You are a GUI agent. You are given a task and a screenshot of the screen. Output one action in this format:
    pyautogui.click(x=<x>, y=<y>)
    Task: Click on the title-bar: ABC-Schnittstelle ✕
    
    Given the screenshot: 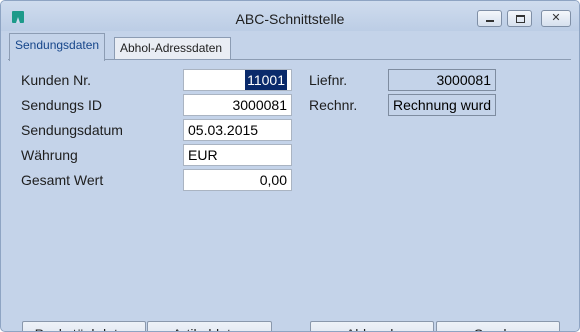 What is the action you would take?
    pyautogui.click(x=290, y=16)
    